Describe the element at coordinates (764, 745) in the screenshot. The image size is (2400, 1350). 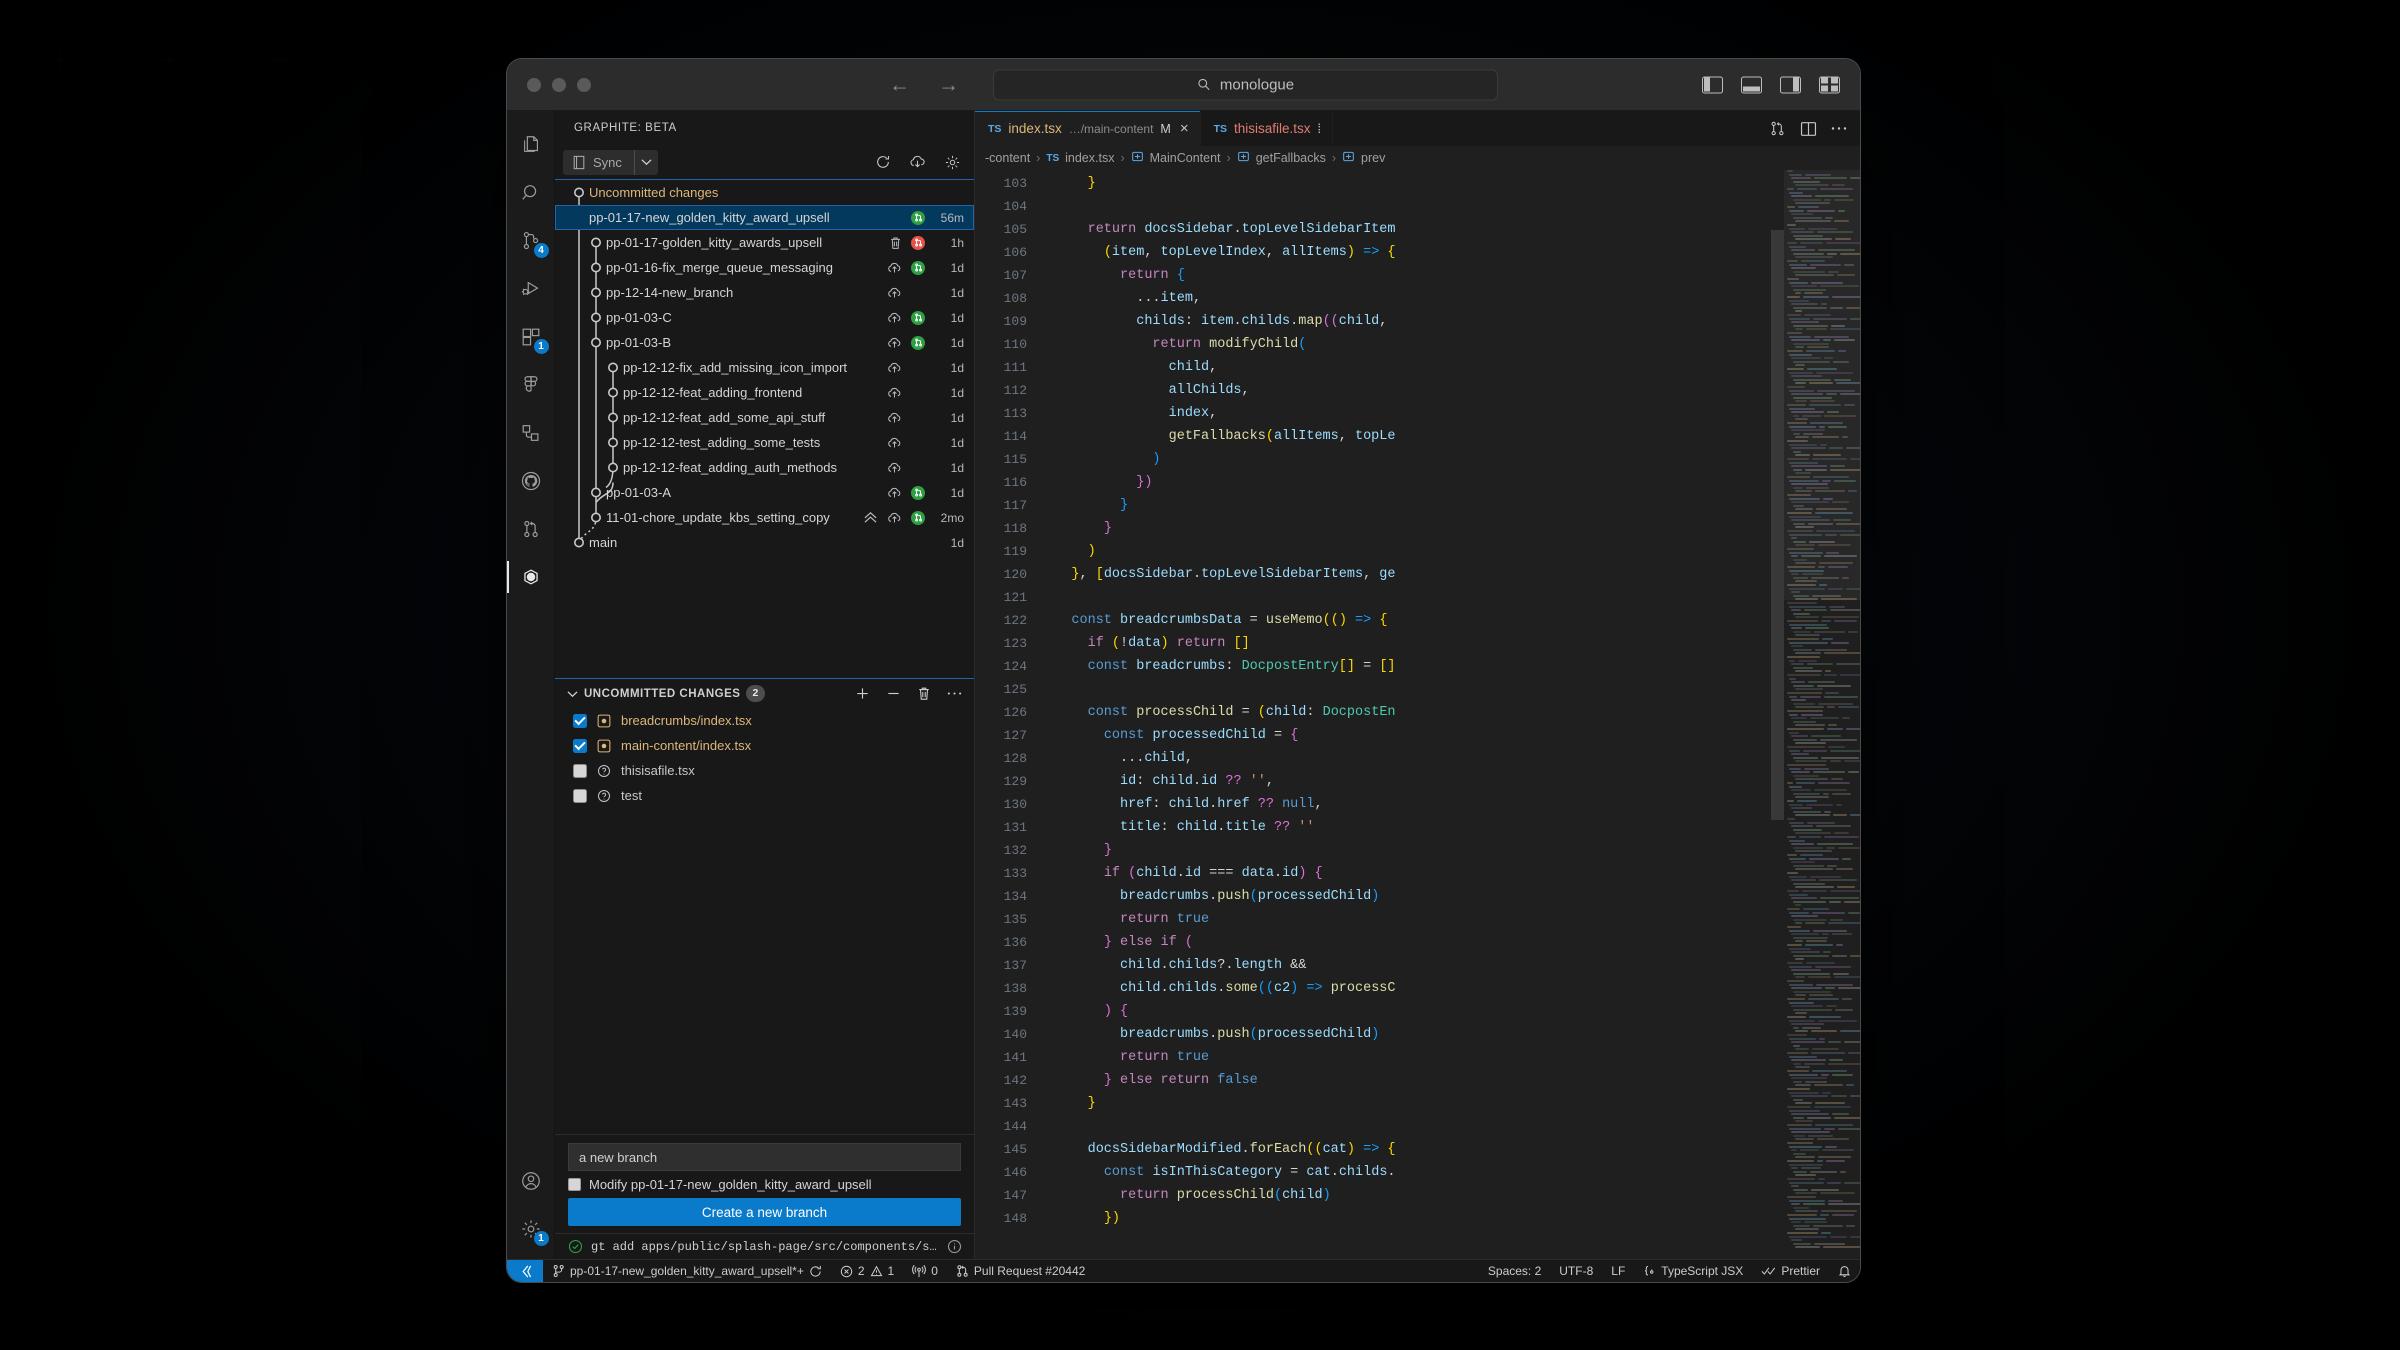
I see `changed-file-row: main-content/index.tsx` at that location.